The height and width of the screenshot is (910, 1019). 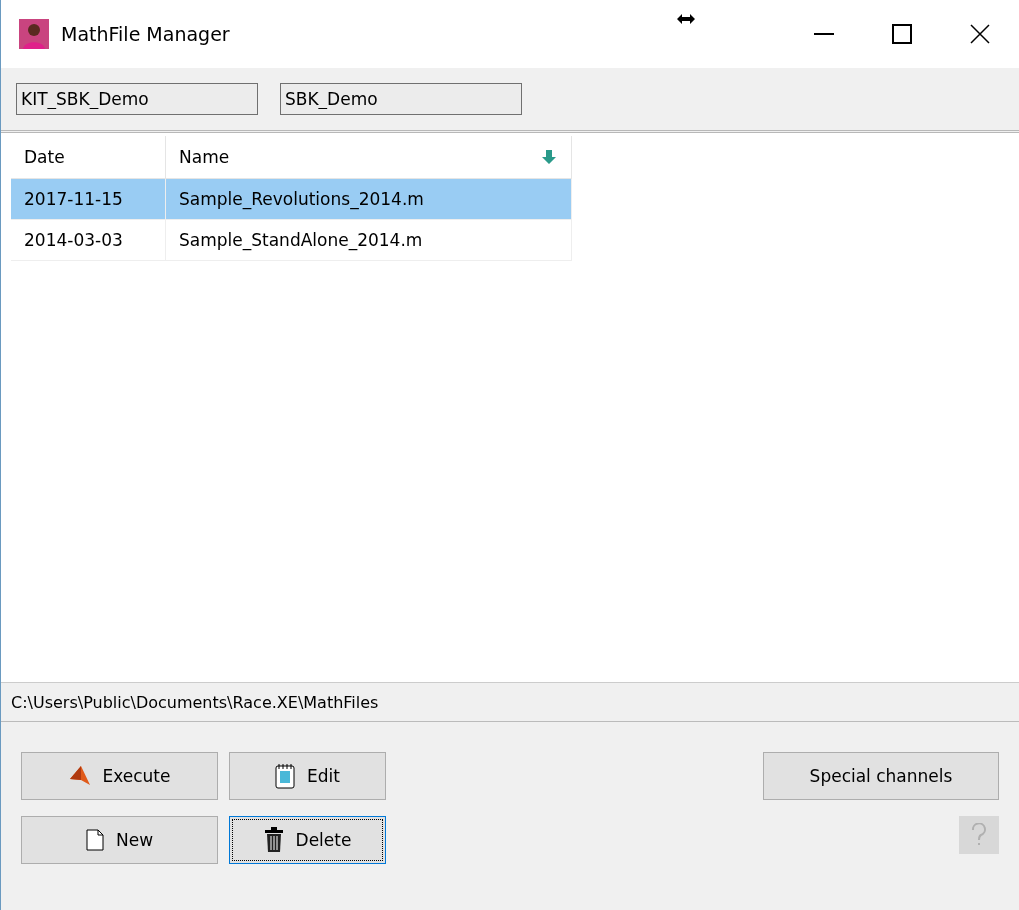 I want to click on path-label: C:\Users\Public\Documents\Race.XE\MathFiles, so click(x=510, y=702).